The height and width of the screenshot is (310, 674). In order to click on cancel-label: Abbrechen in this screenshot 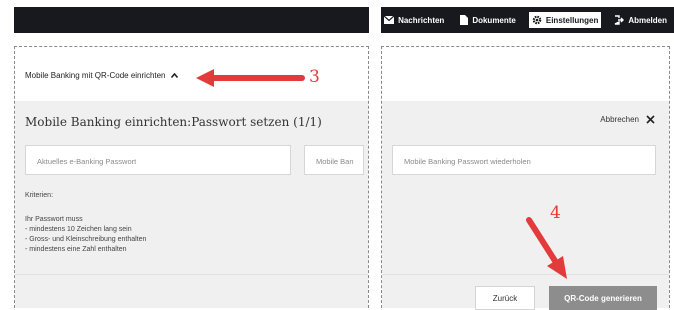, I will do `click(619, 119)`.